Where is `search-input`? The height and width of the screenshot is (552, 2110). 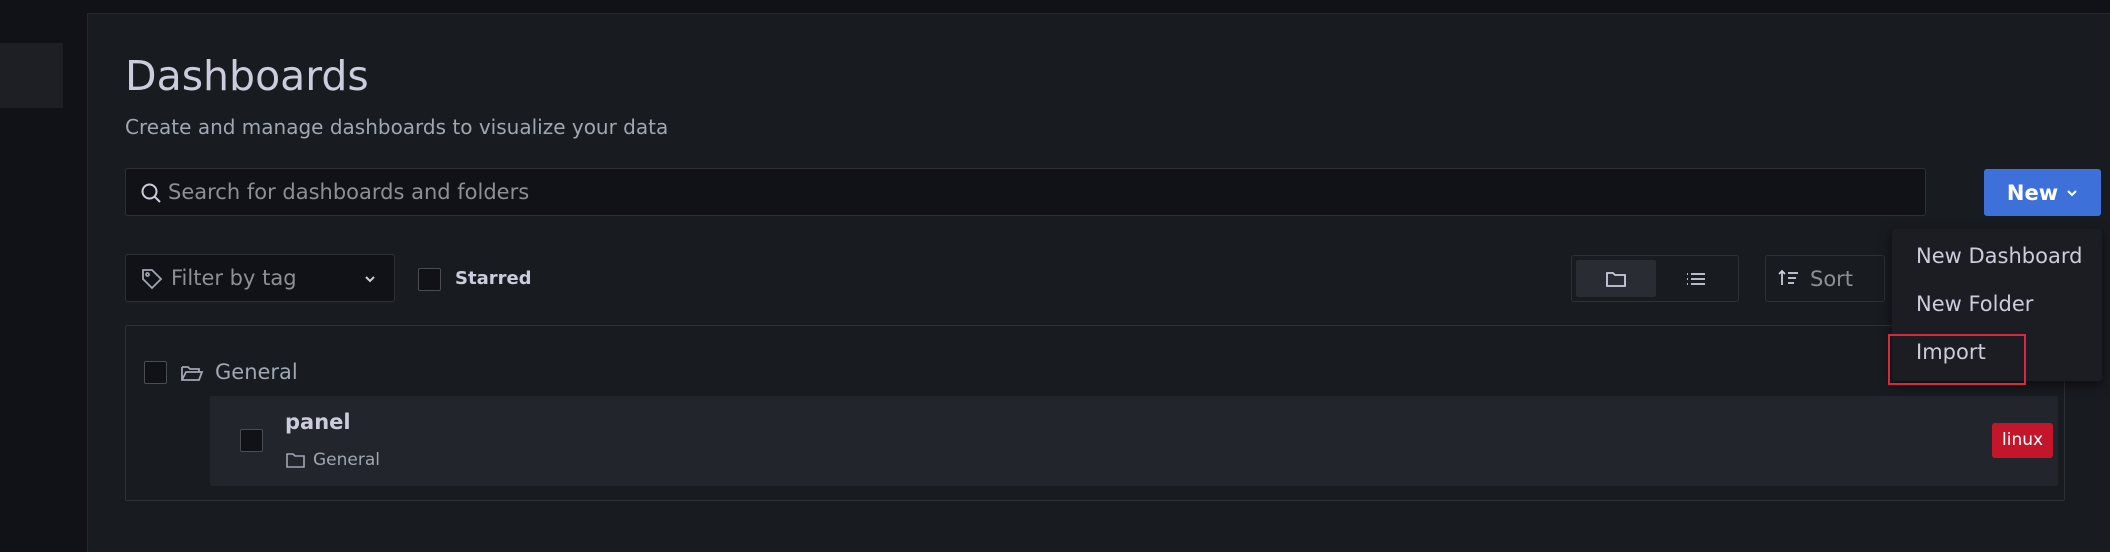
search-input is located at coordinates (1038, 192).